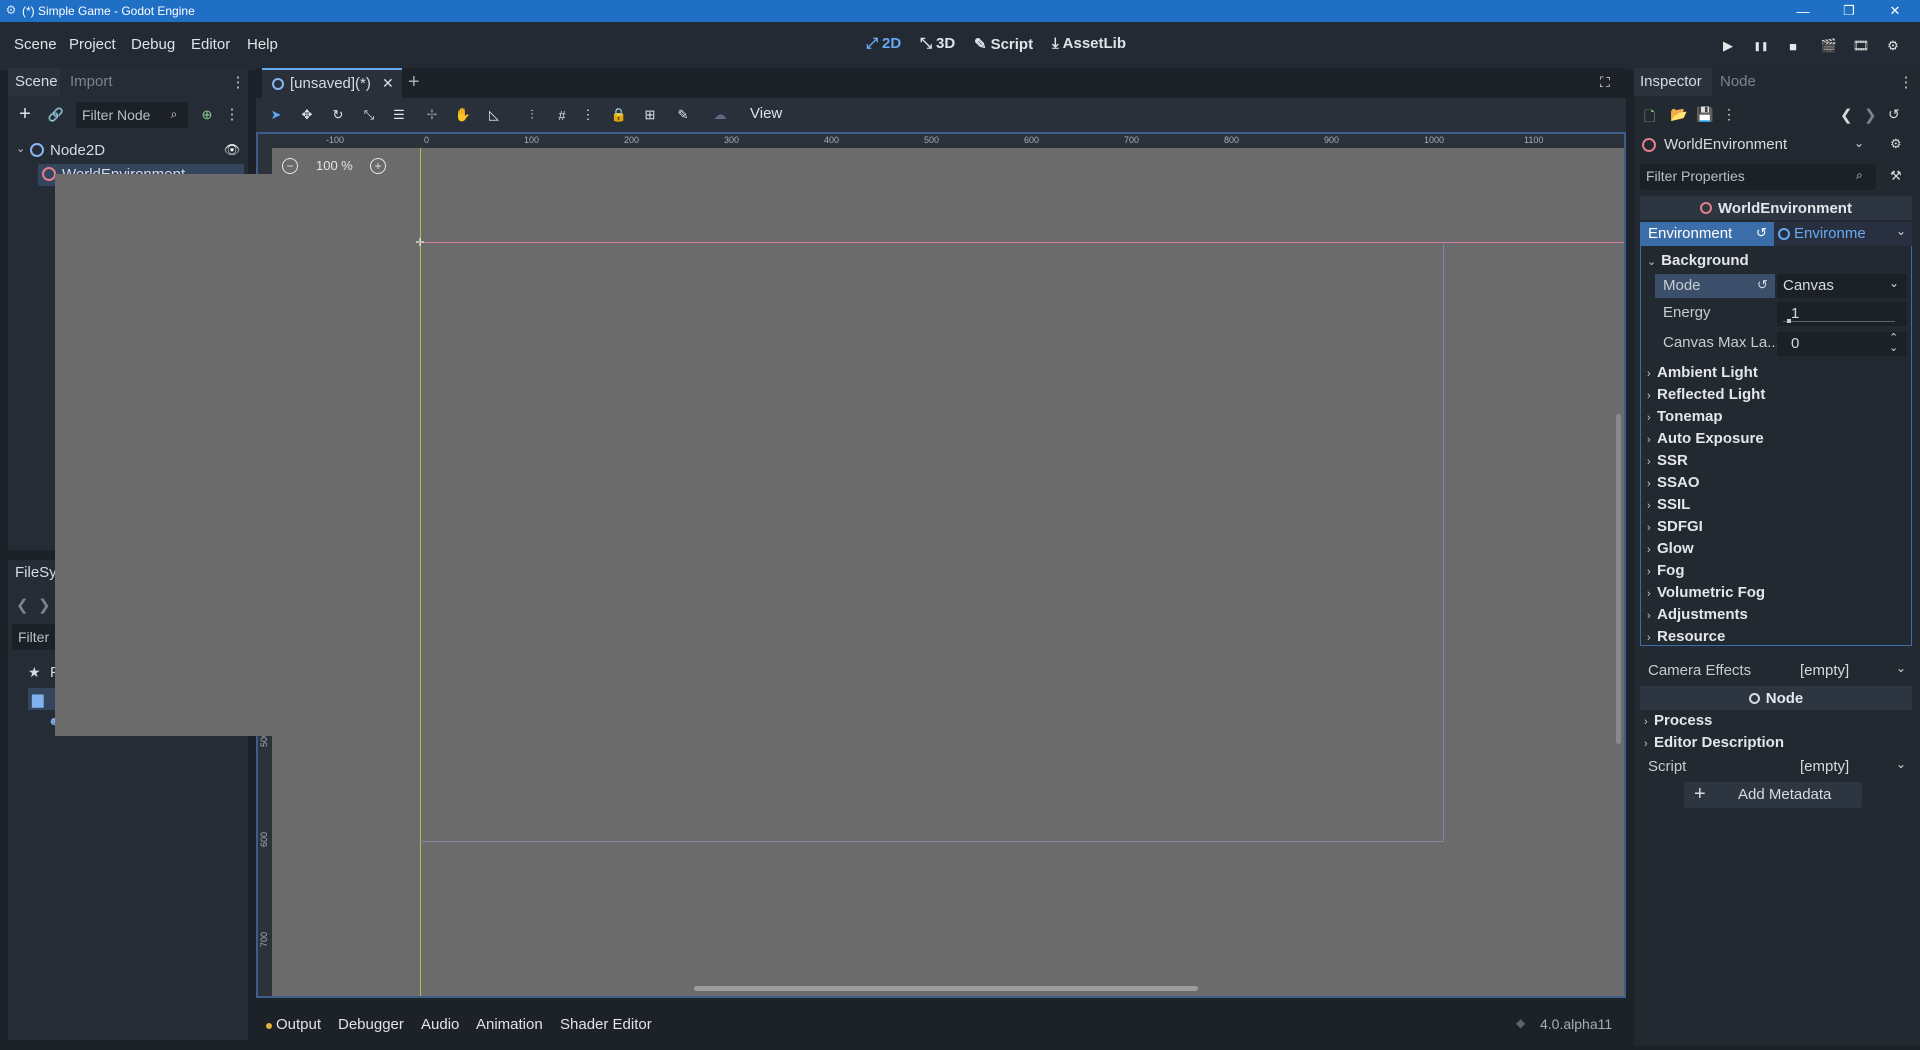 The height and width of the screenshot is (1050, 1920). Describe the element at coordinates (262, 44) in the screenshot. I see `menu-help: Help` at that location.